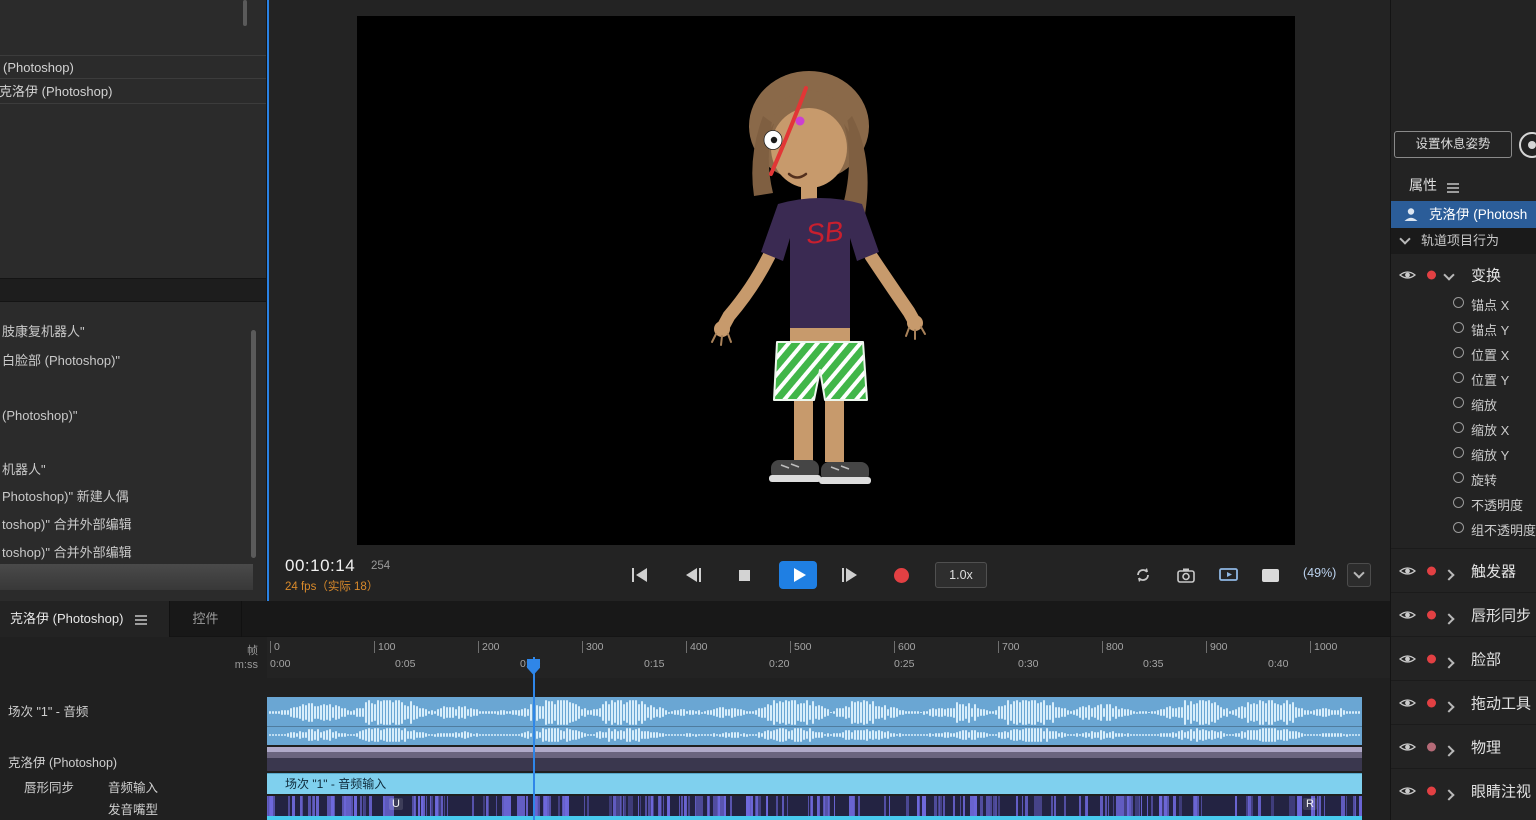  I want to click on viseme-label: U, so click(396, 804).